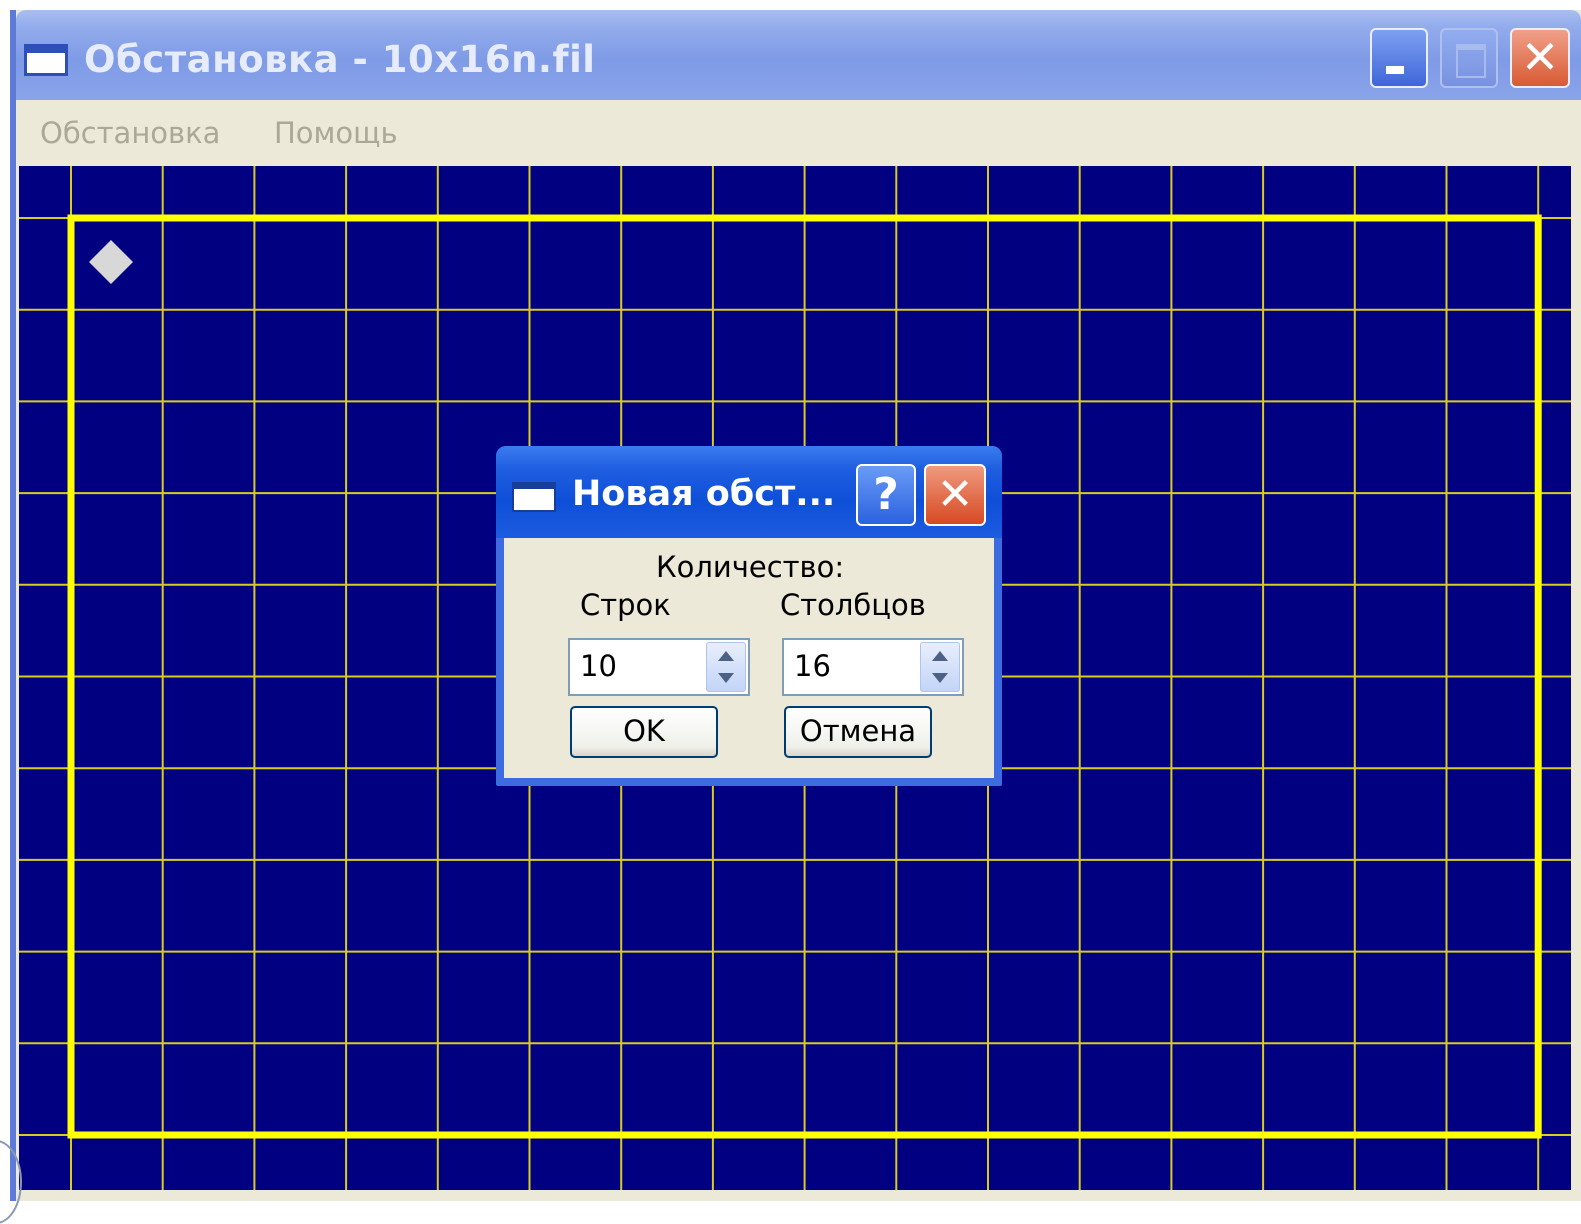  I want to click on menu-bar: Обстановка Помощь, so click(798, 133).